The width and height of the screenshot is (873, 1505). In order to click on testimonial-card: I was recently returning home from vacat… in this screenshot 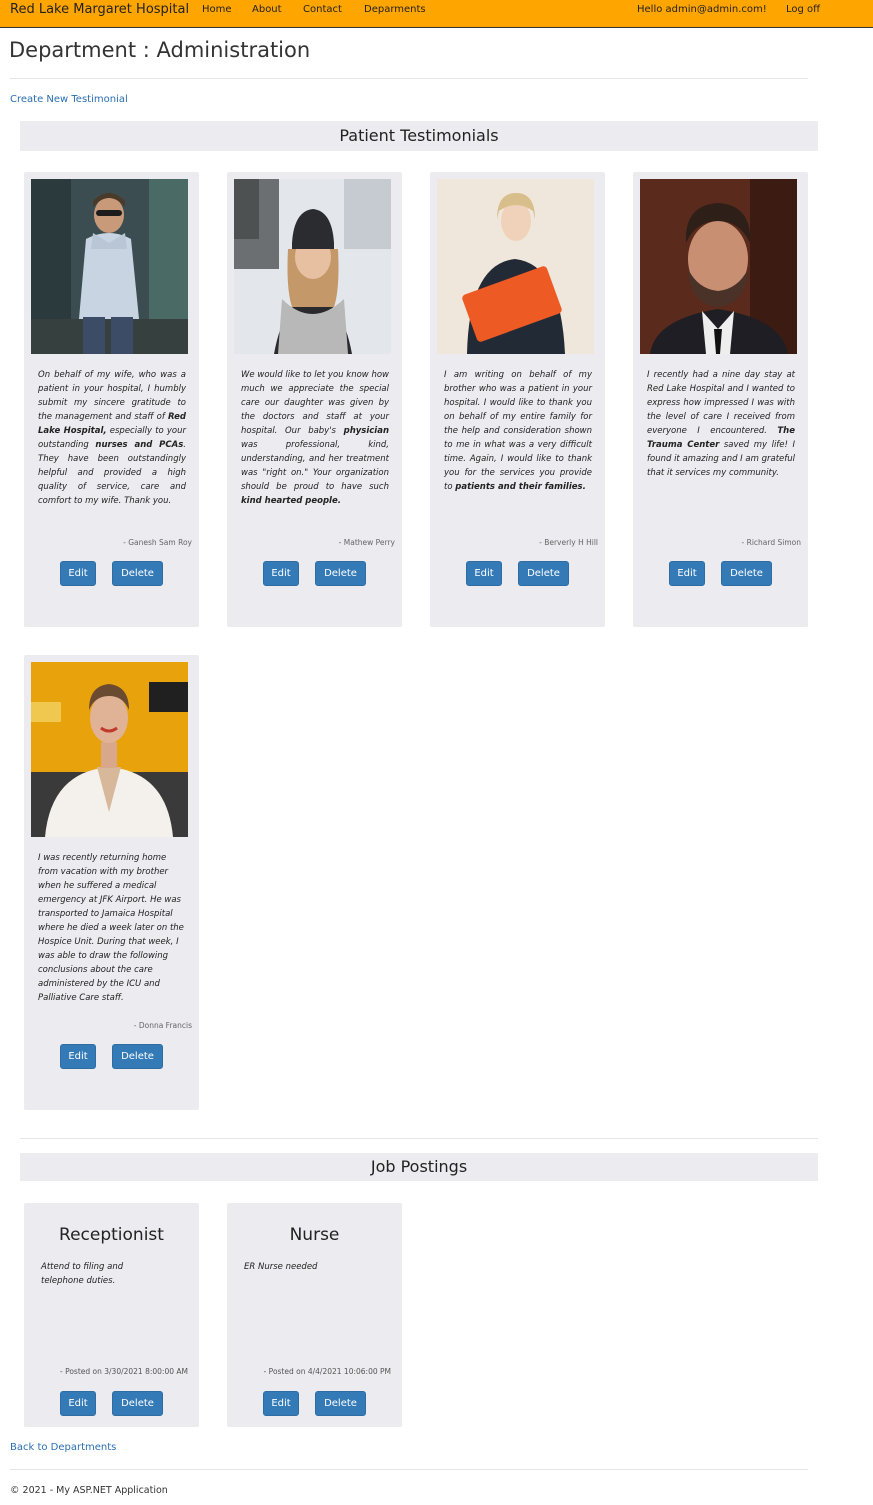, I will do `click(111, 882)`.